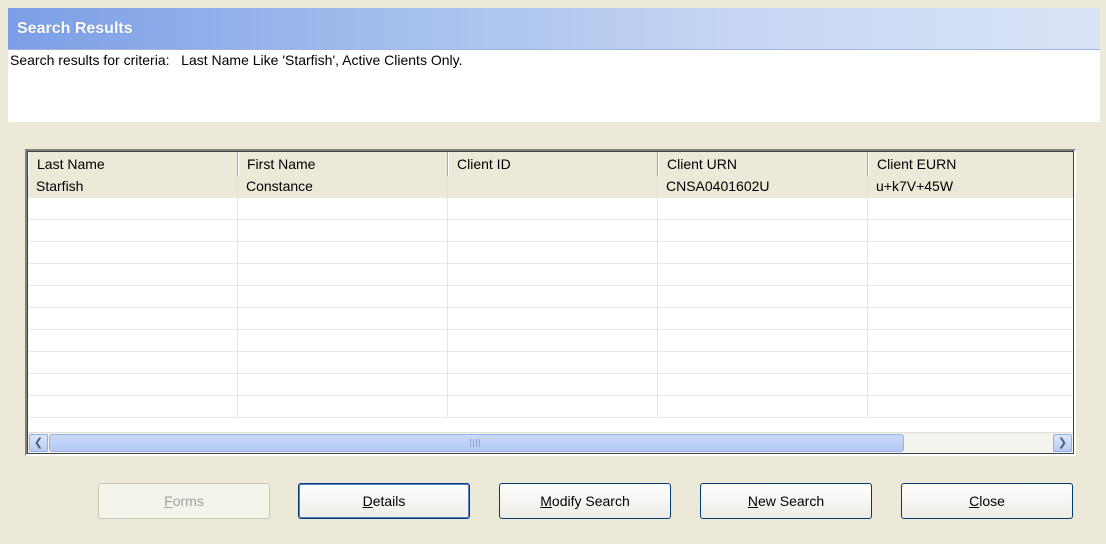 The image size is (1106, 544). What do you see at coordinates (970, 164) in the screenshot?
I see `column-header-client-eurn: Client EURN` at bounding box center [970, 164].